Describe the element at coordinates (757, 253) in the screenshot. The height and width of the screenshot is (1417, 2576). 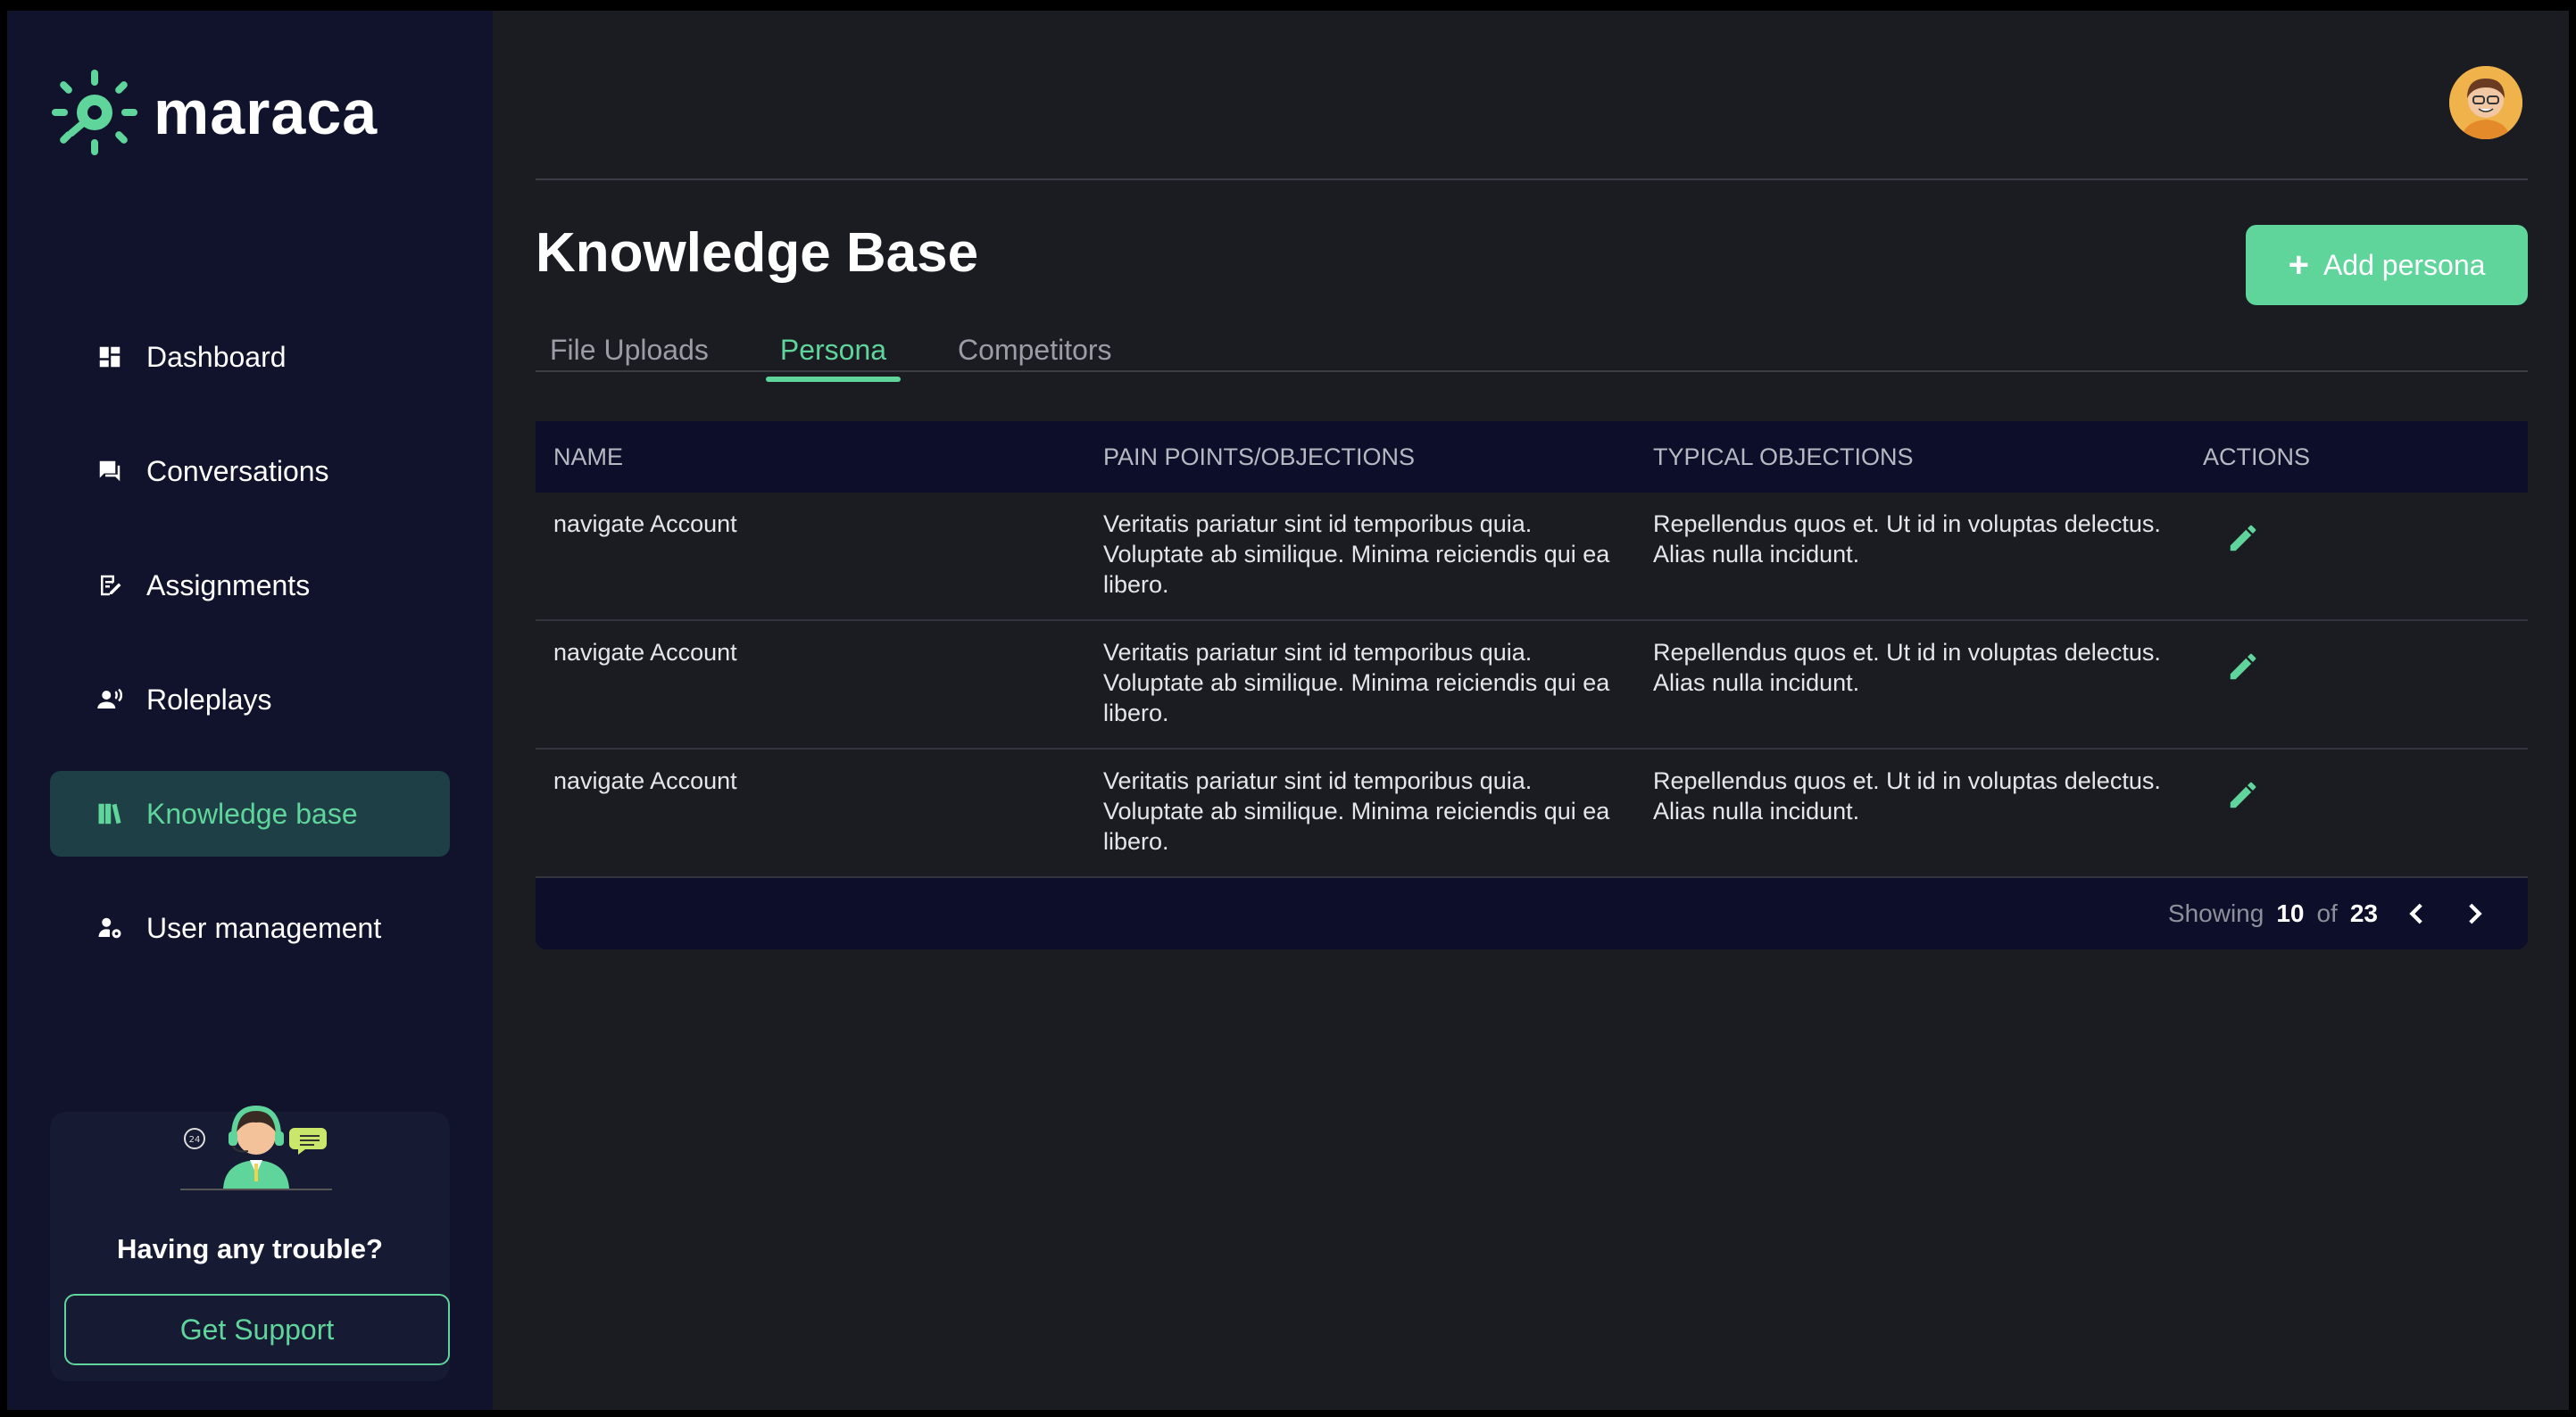
I see `page-title: Knowledge Base` at that location.